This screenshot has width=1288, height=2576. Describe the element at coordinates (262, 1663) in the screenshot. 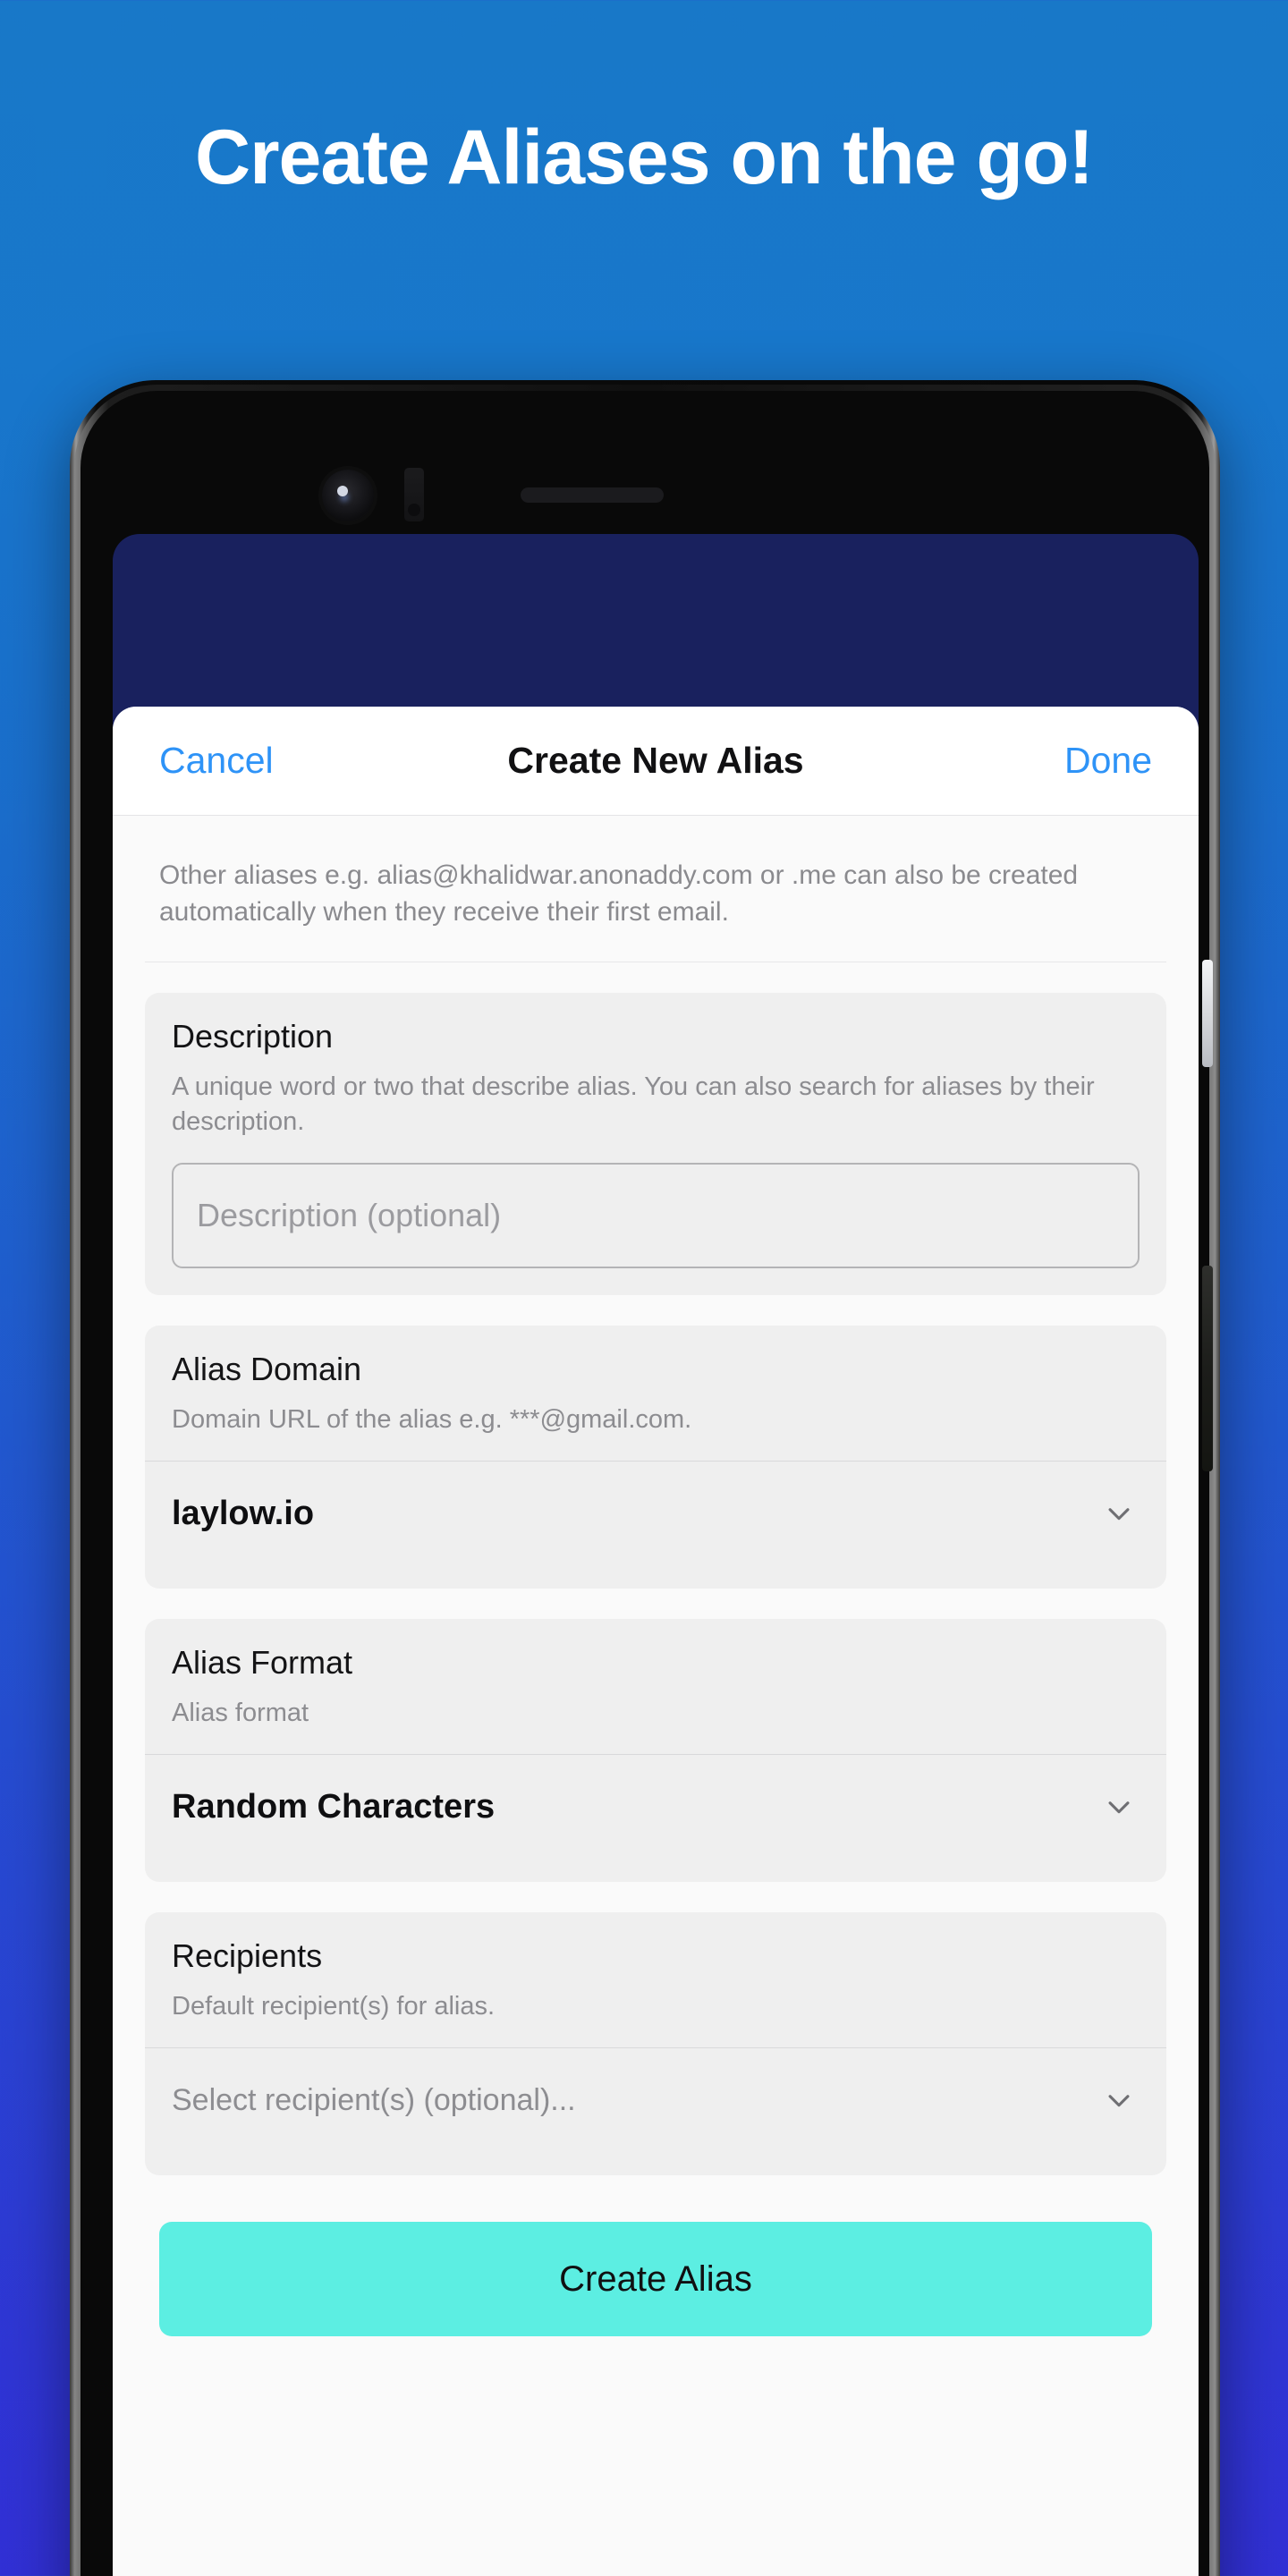

I see `card-title-alias-format: Alias Format` at that location.